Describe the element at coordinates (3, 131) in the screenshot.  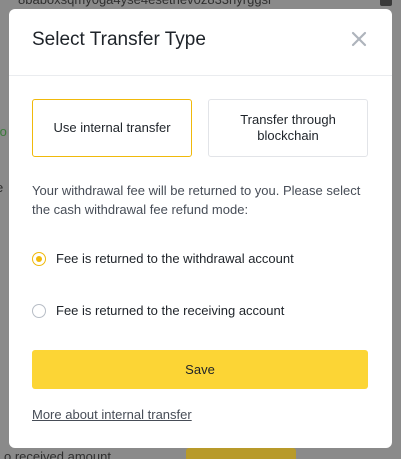
I see `background-green-text: to` at that location.